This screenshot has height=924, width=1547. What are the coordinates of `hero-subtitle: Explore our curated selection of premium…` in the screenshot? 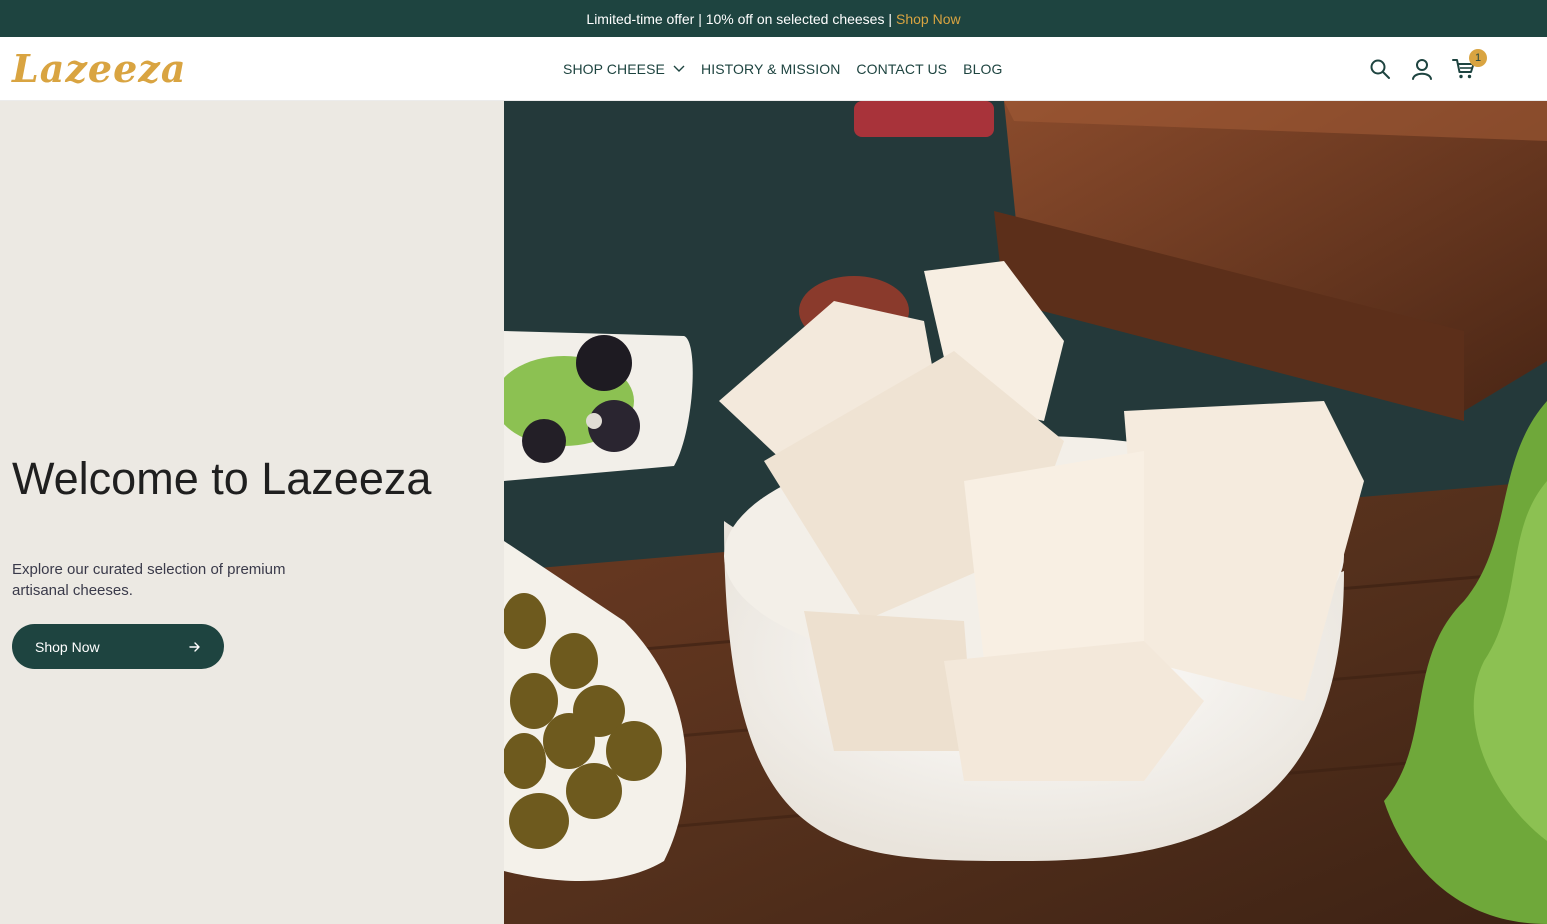 It's located at (149, 580).